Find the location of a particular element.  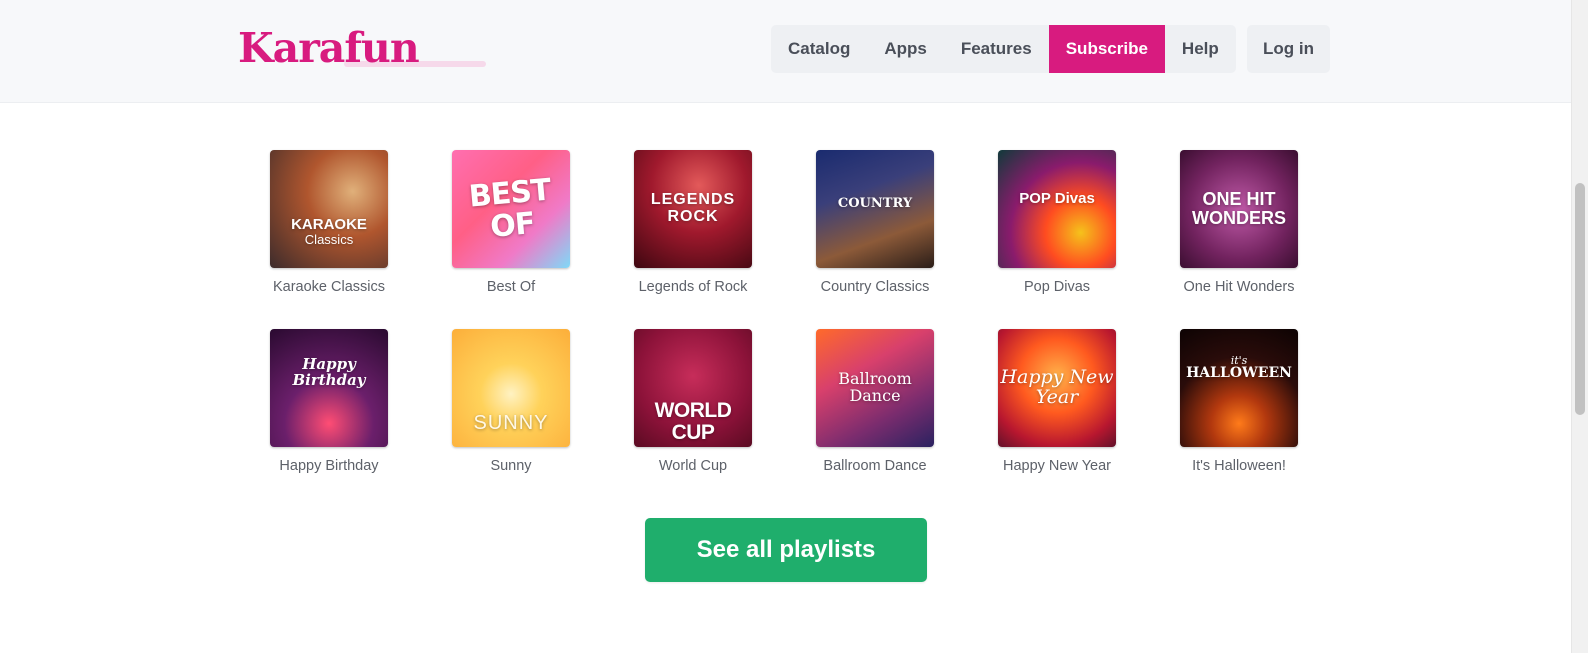

main-nav: Catalog Apps Features Subscribe Help is located at coordinates (1003, 49).